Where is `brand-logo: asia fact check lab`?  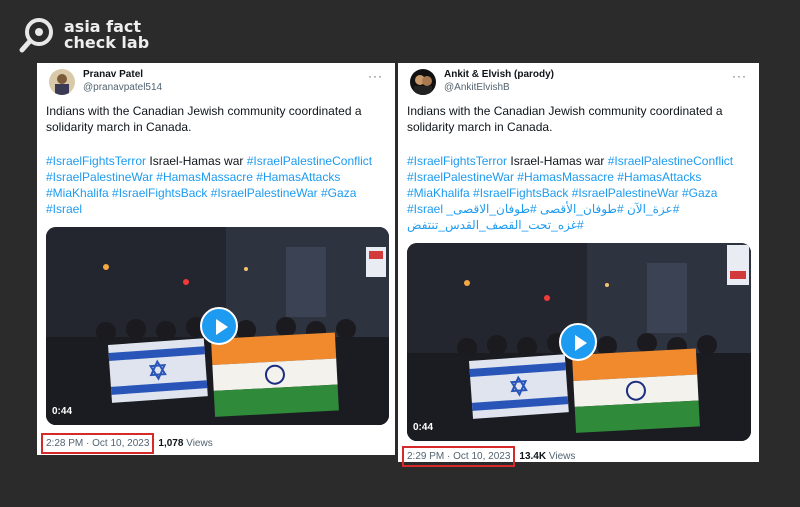 brand-logo: asia fact check lab is located at coordinates (83, 35).